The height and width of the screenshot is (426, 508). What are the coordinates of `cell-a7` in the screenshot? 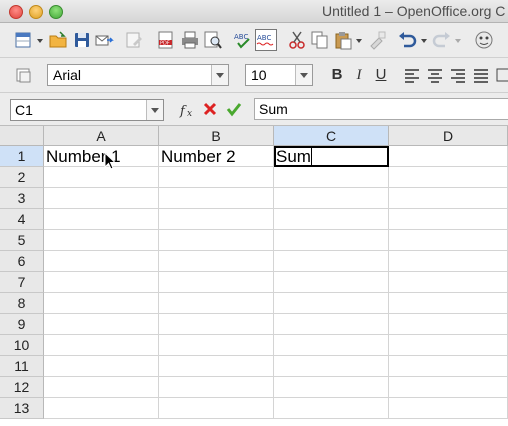 It's located at (101, 282).